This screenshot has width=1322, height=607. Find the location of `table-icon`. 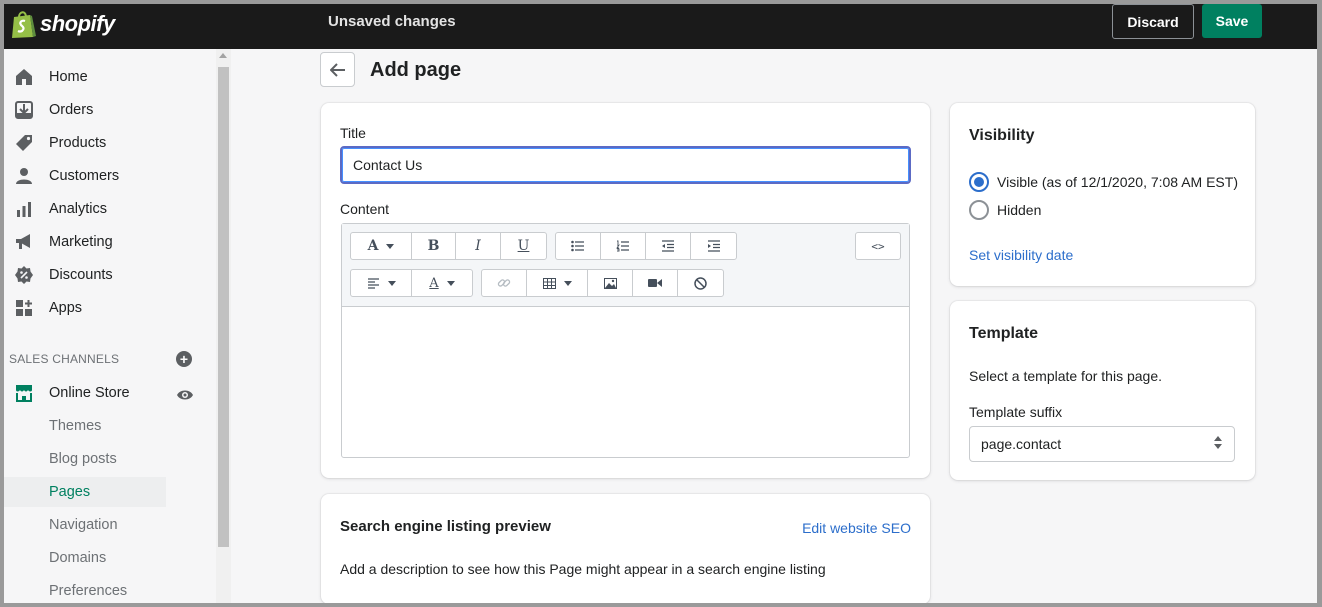

table-icon is located at coordinates (549, 283).